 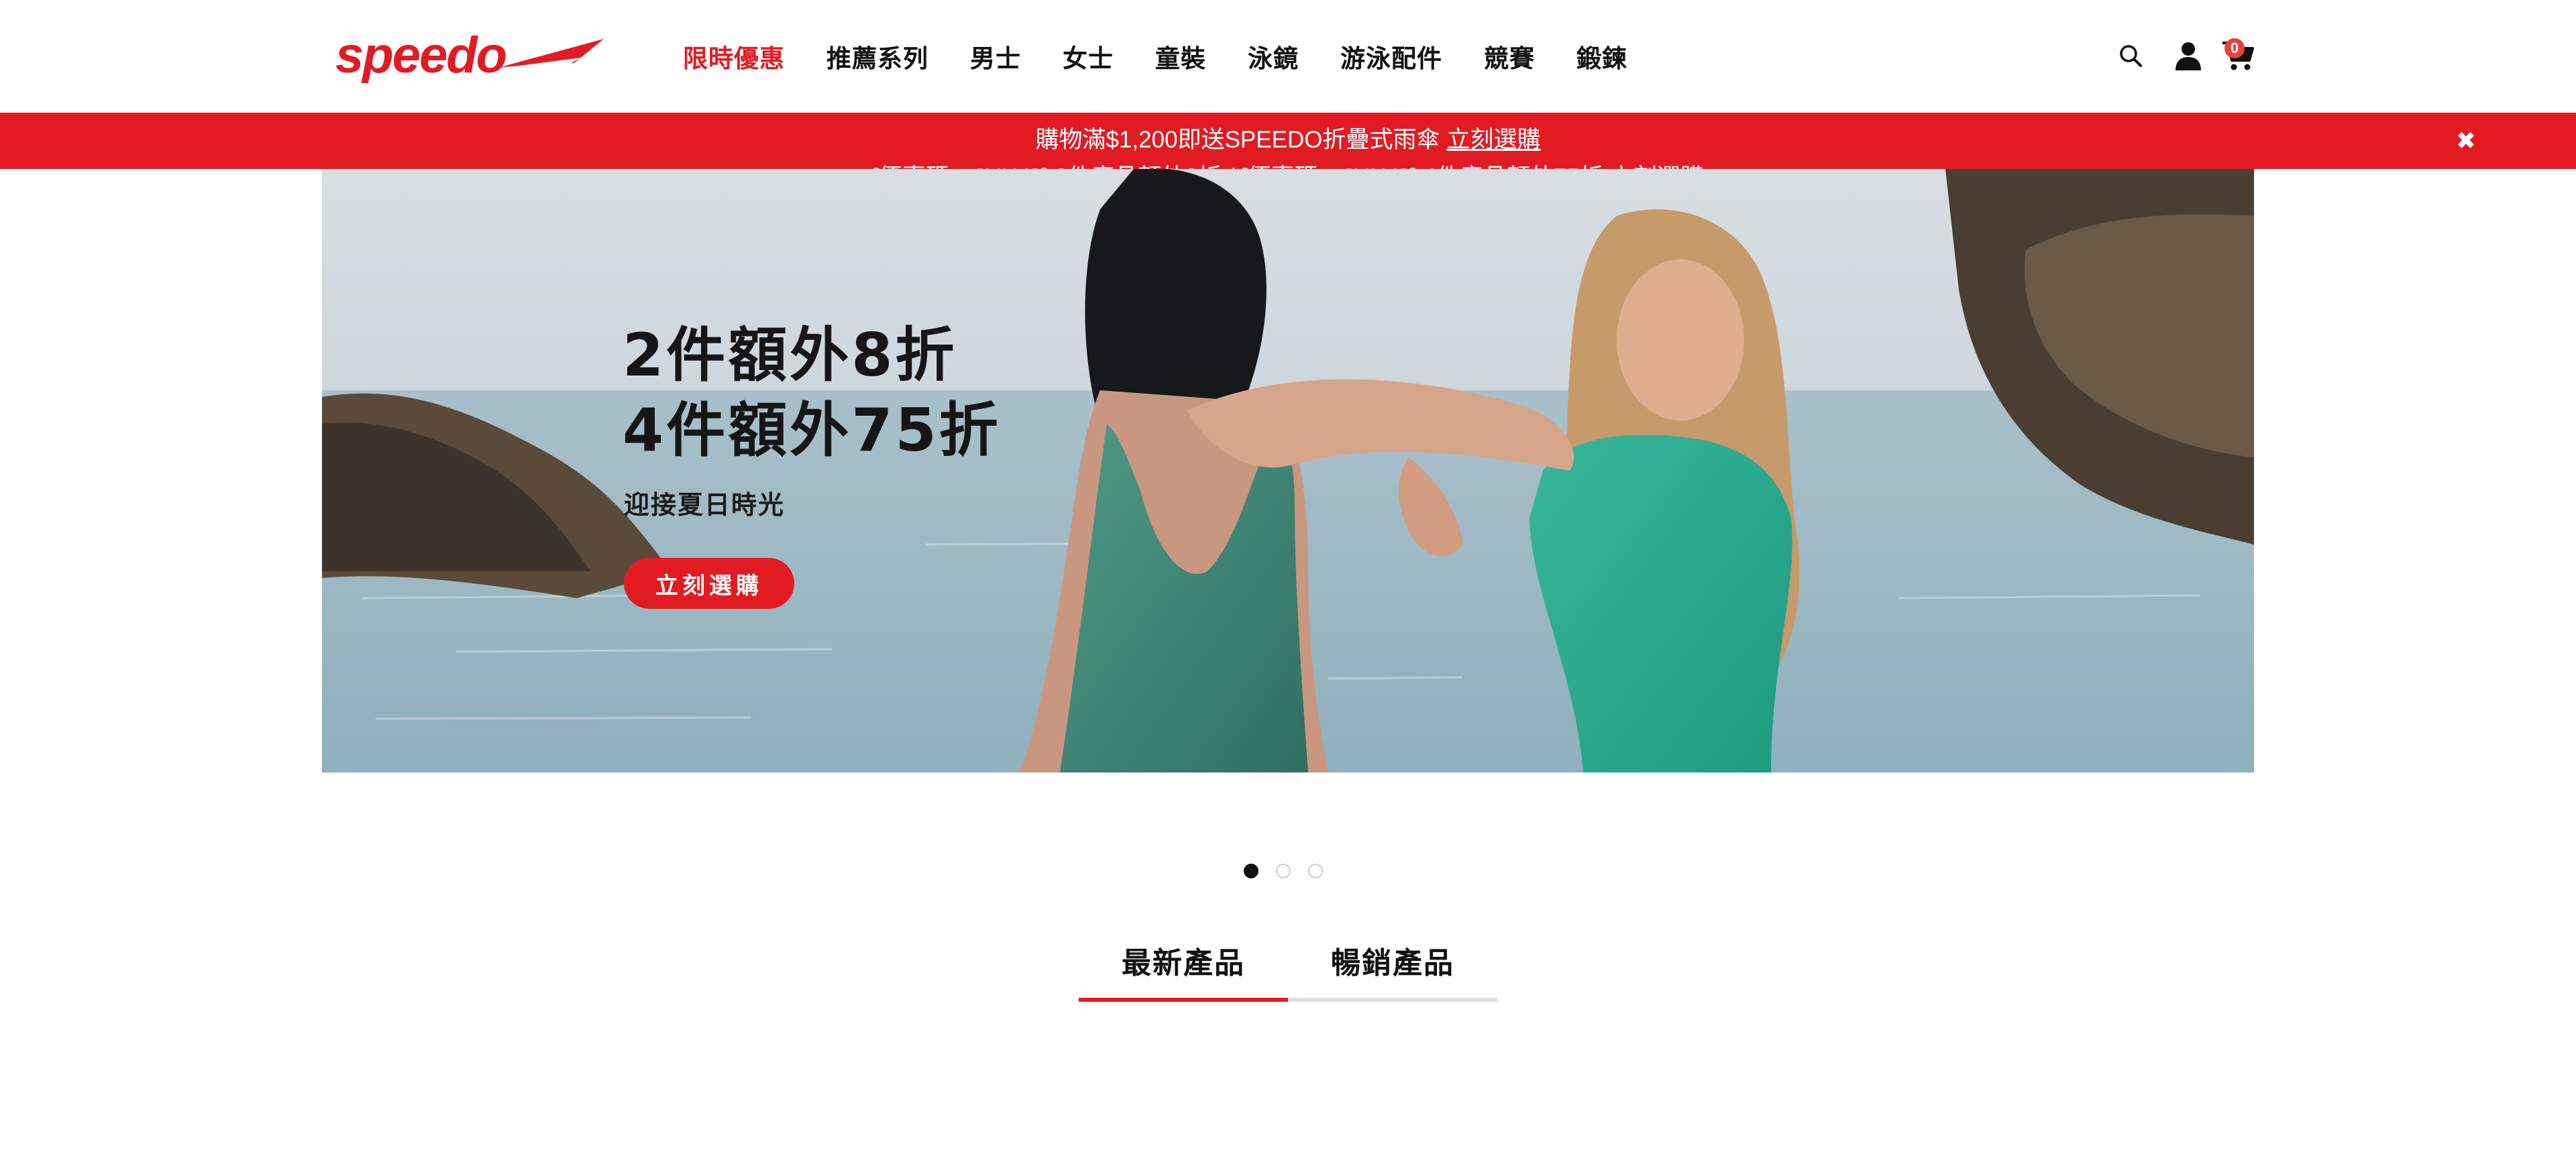 What do you see at coordinates (1391, 56) in the screenshot?
I see `nav-item-accessories: 游泳配件` at bounding box center [1391, 56].